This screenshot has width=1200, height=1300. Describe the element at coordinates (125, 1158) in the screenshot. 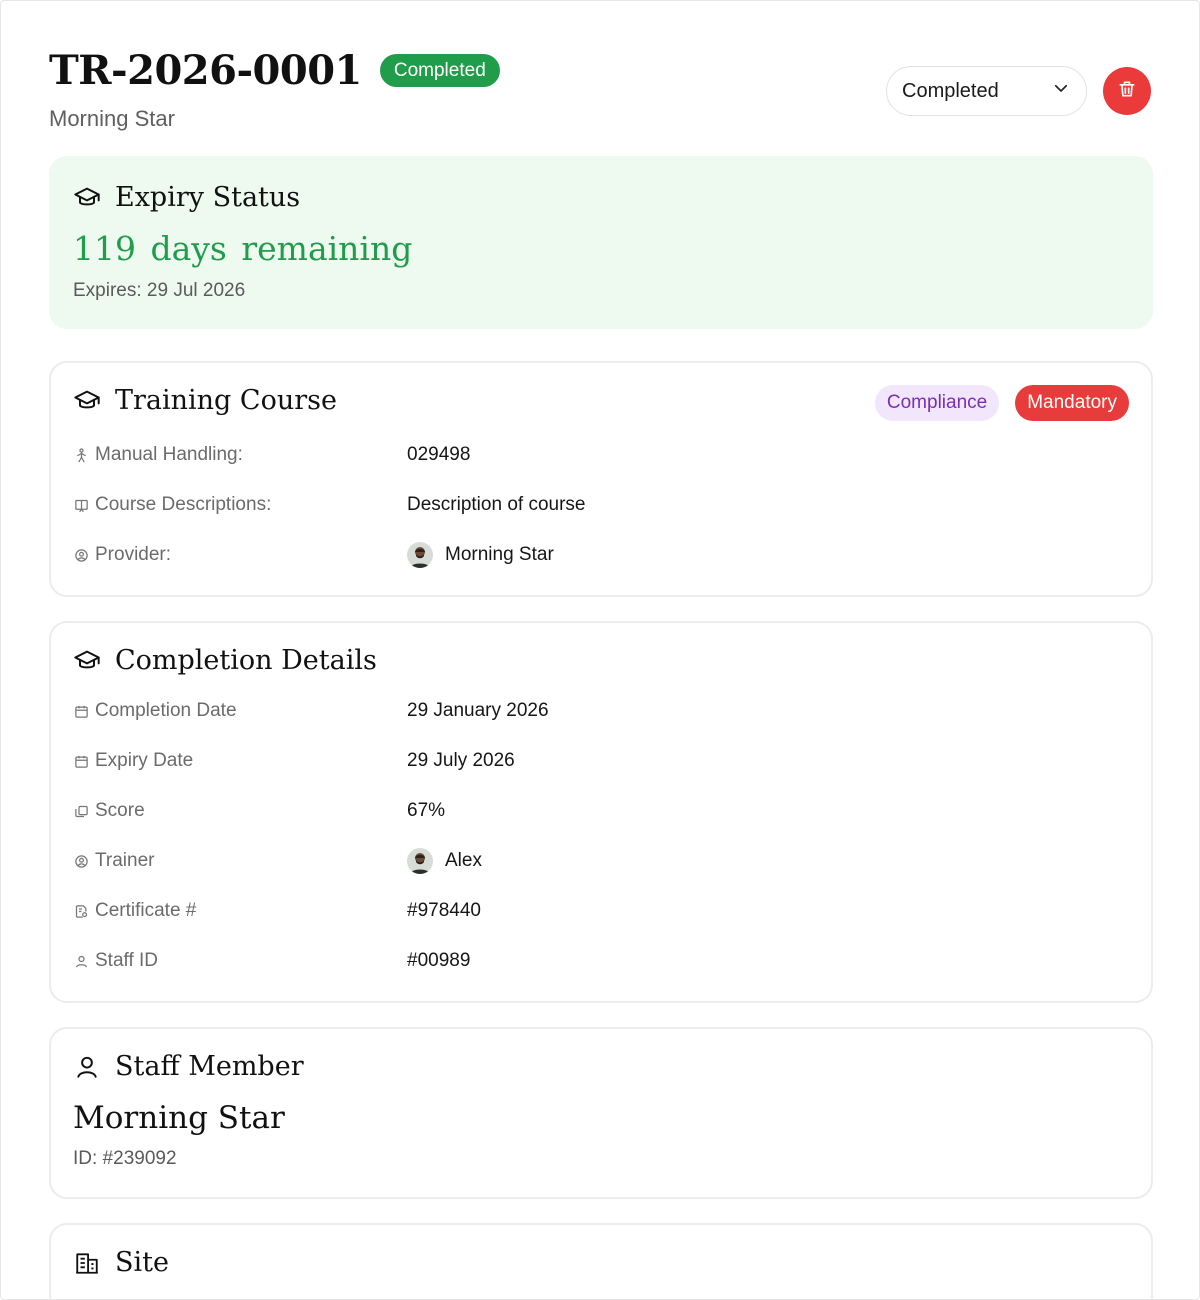

I see `staff-id: ID: #239092` at that location.